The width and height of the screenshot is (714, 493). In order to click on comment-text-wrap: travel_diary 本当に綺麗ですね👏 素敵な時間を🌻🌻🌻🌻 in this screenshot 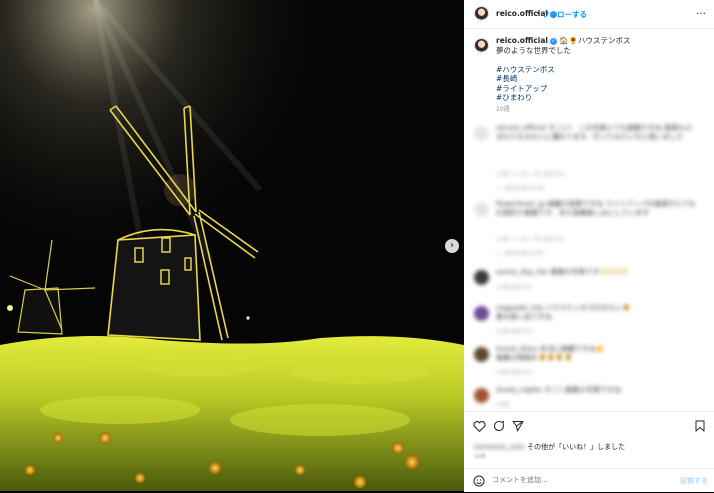, I will do `click(596, 354)`.